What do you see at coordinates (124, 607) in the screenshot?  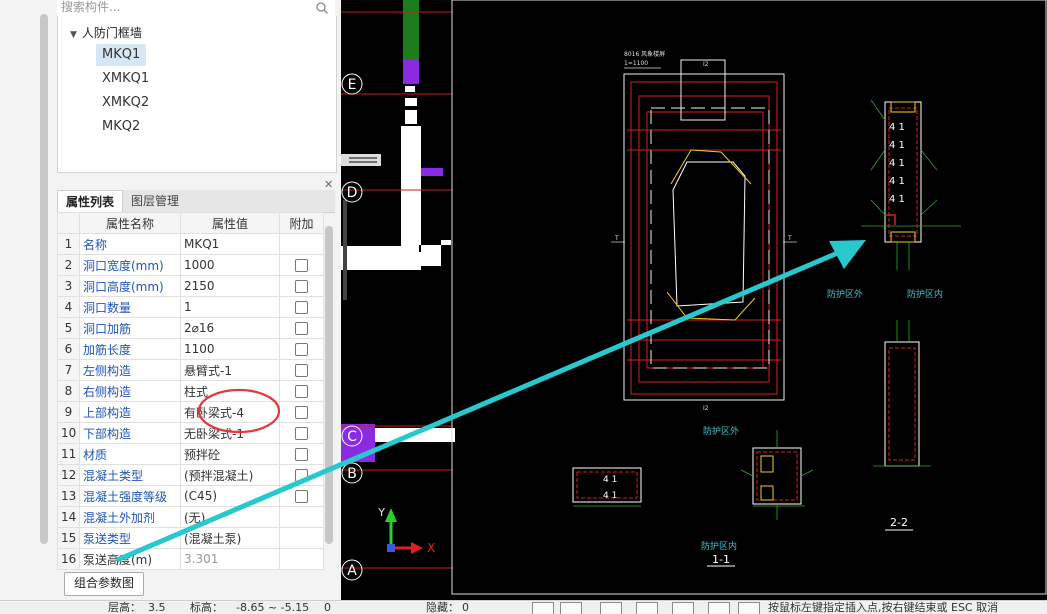 I see `floor-height-label: 层高：` at bounding box center [124, 607].